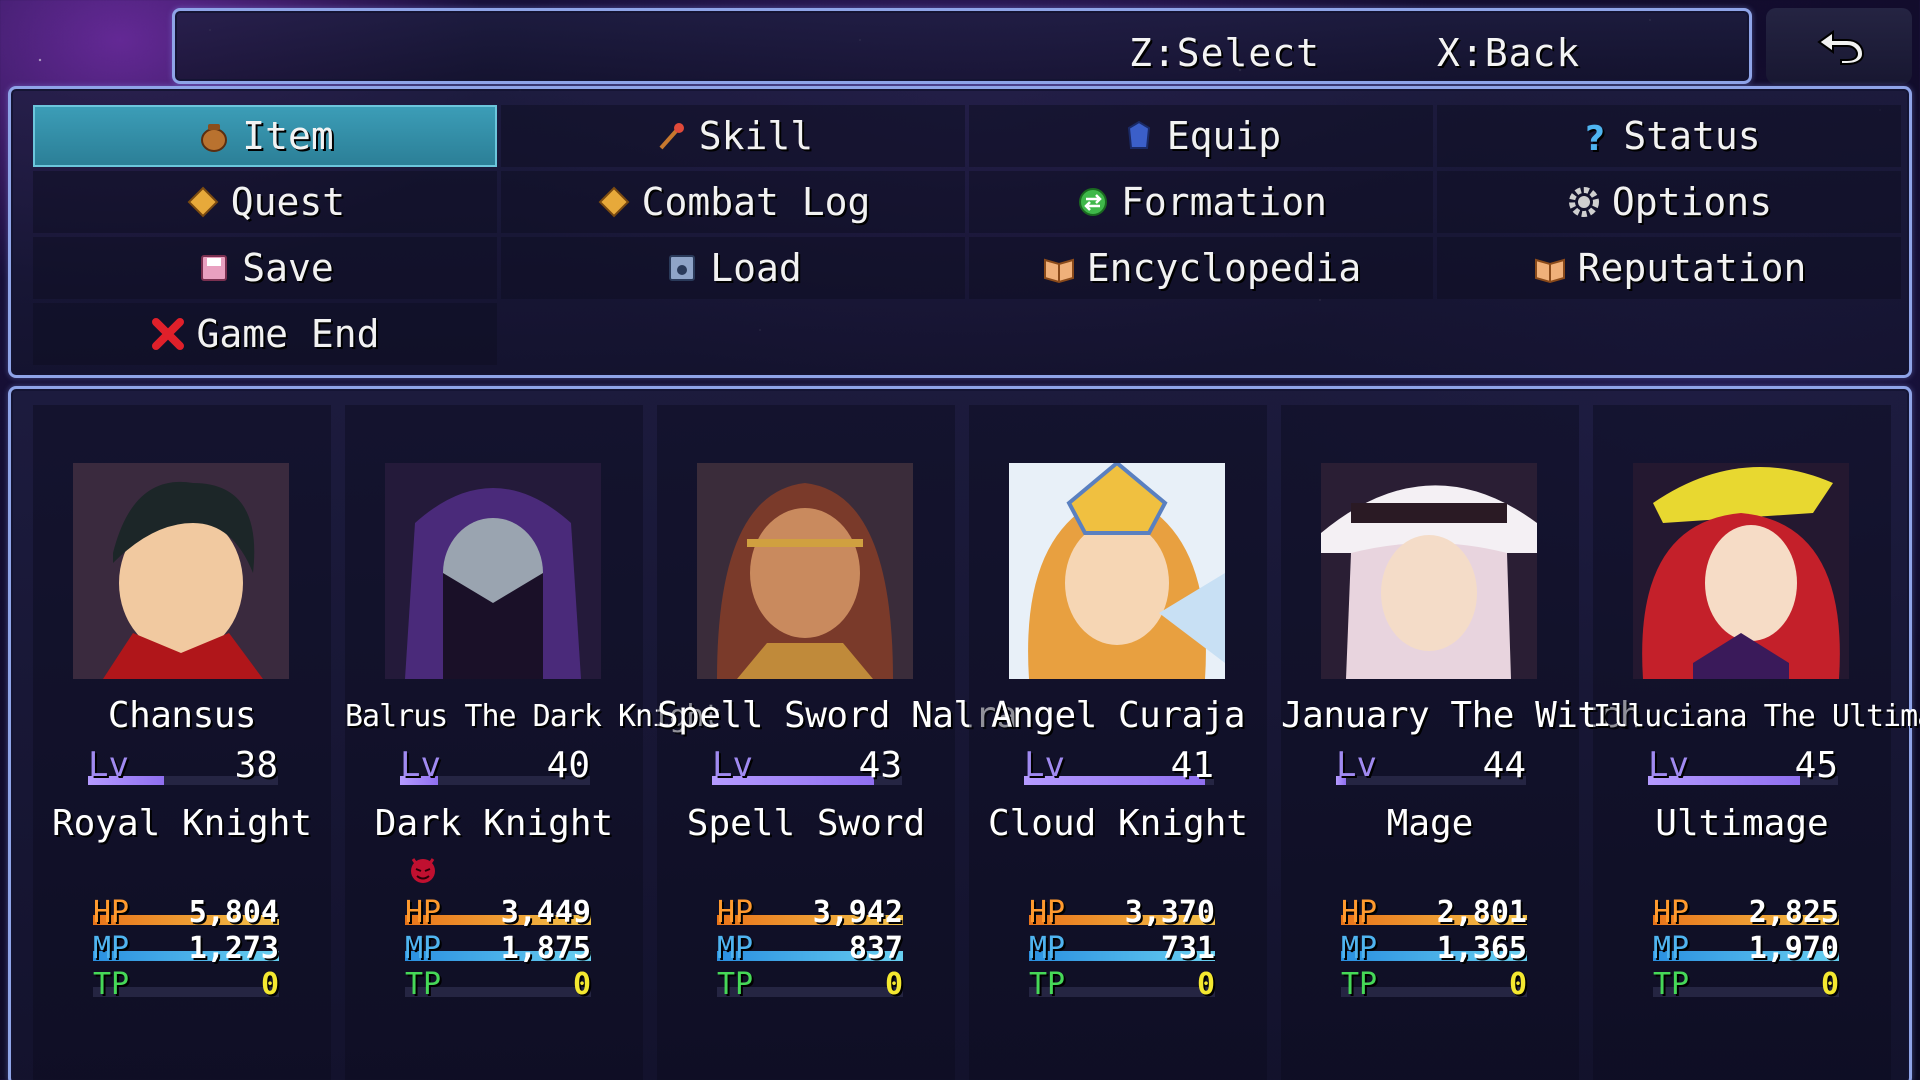 Image resolution: width=1920 pixels, height=1080 pixels. I want to click on level-row: Lv 41, so click(1119, 766).